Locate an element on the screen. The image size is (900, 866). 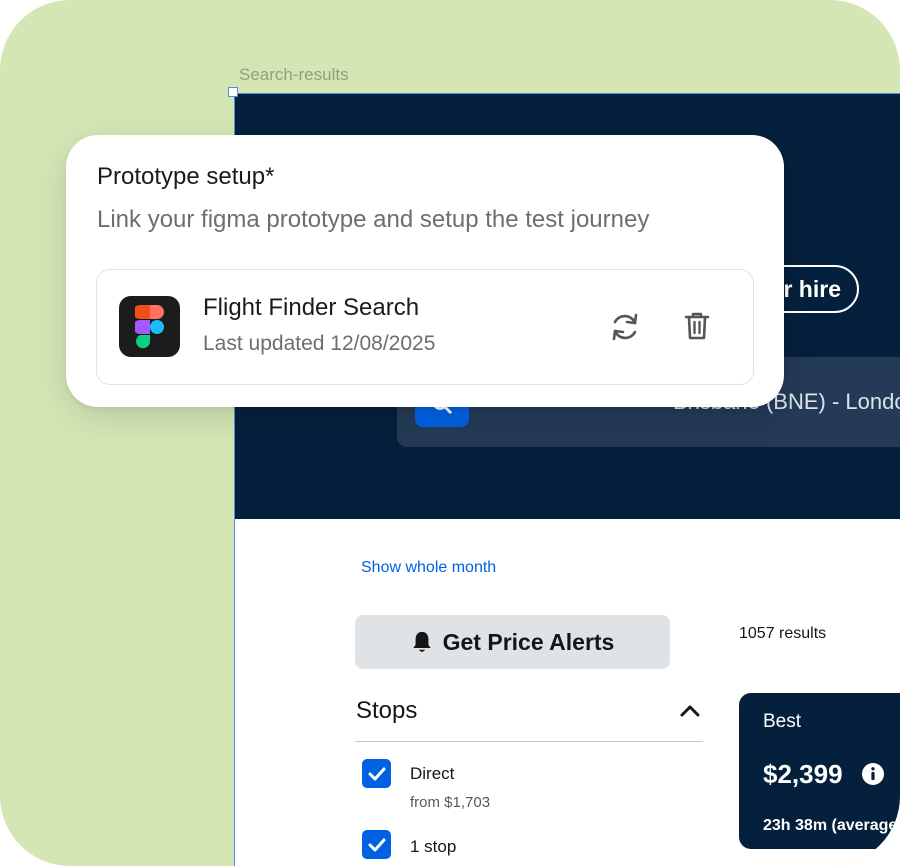
direct-checkbox is located at coordinates (376, 773).